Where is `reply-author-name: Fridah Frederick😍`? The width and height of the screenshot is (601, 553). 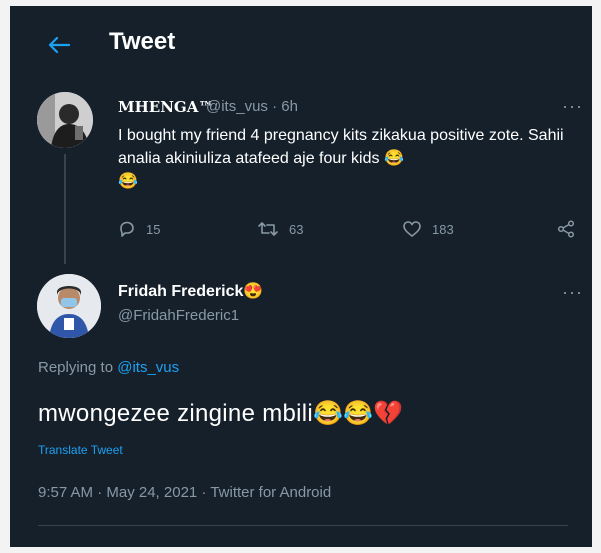
reply-author-name: Fridah Frederick😍 is located at coordinates (190, 291).